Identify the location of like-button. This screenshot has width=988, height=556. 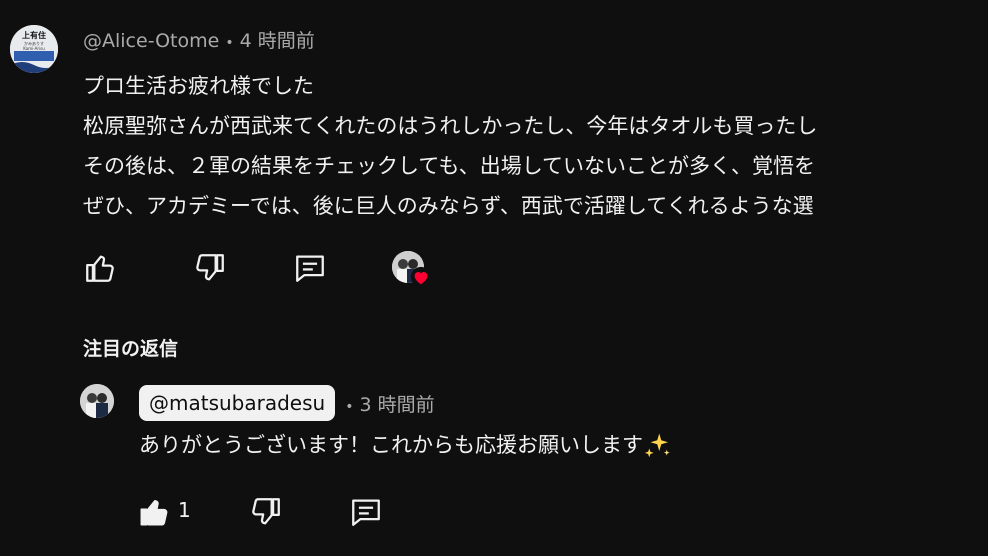
(100, 268).